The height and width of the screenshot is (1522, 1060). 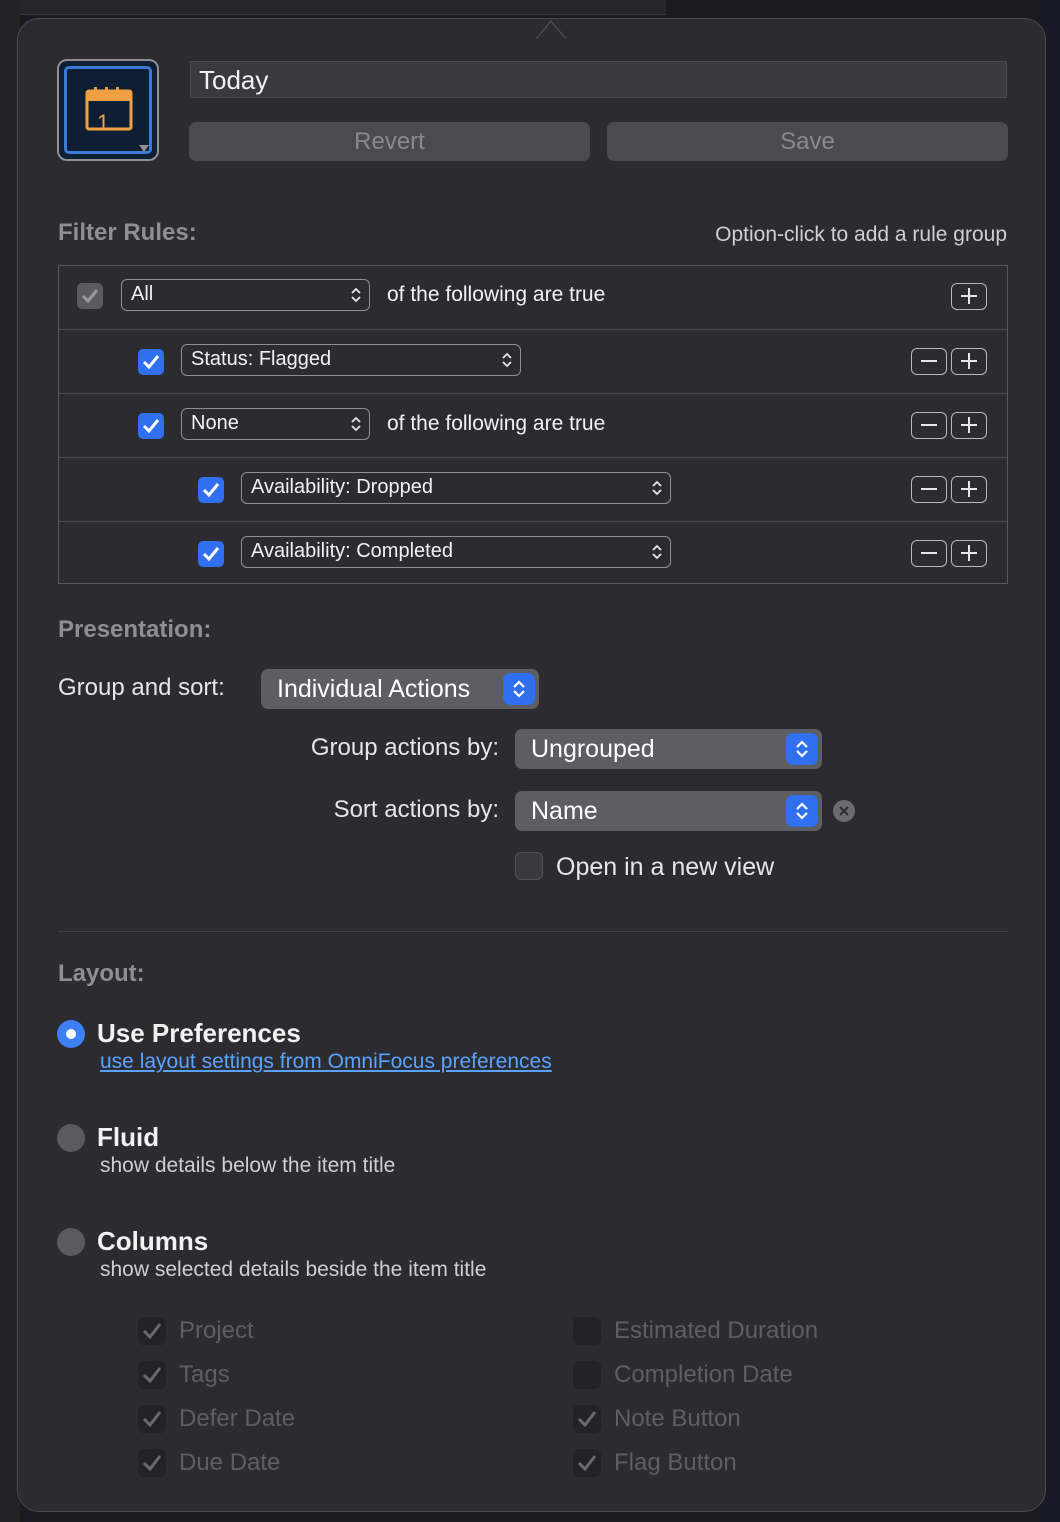 What do you see at coordinates (668, 811) in the screenshot?
I see `sort-by-popup: Name` at bounding box center [668, 811].